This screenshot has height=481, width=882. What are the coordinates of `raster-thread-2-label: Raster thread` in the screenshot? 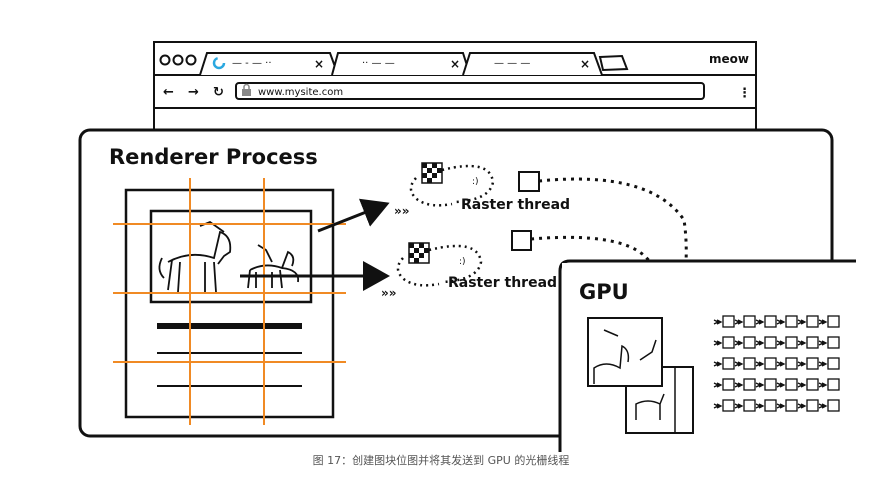 It's located at (502, 283).